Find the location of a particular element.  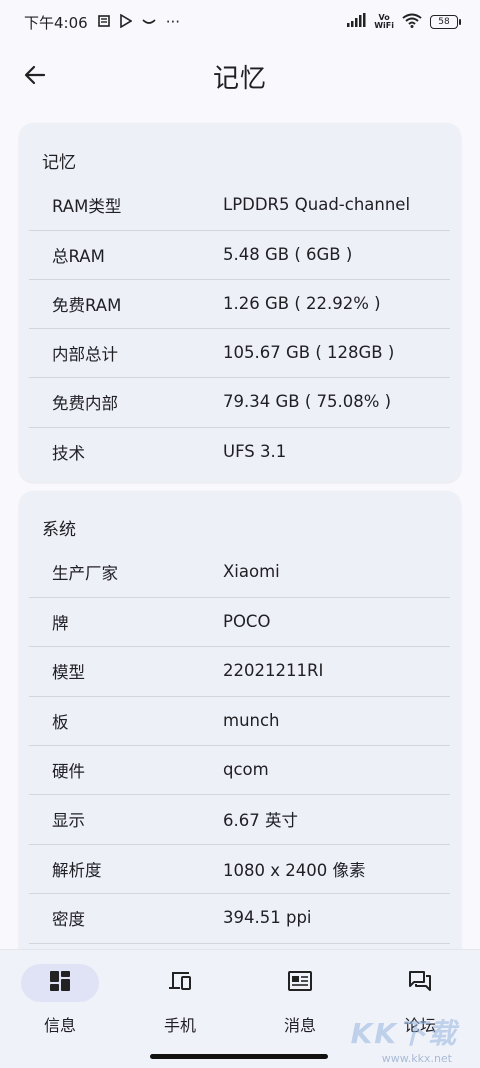

battery-icon: 58 is located at coordinates (445, 22).